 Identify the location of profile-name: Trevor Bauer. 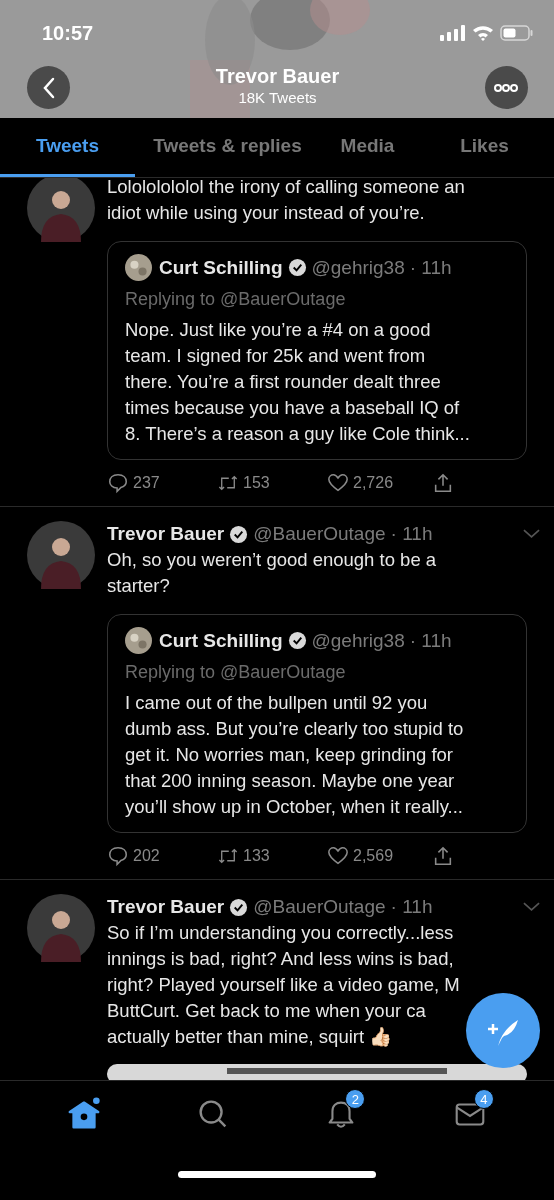
(277, 76).